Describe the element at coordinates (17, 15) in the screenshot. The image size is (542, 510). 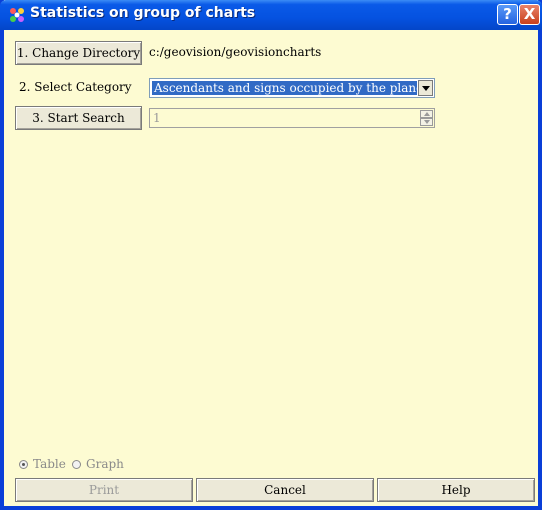
I see `app-icon` at that location.